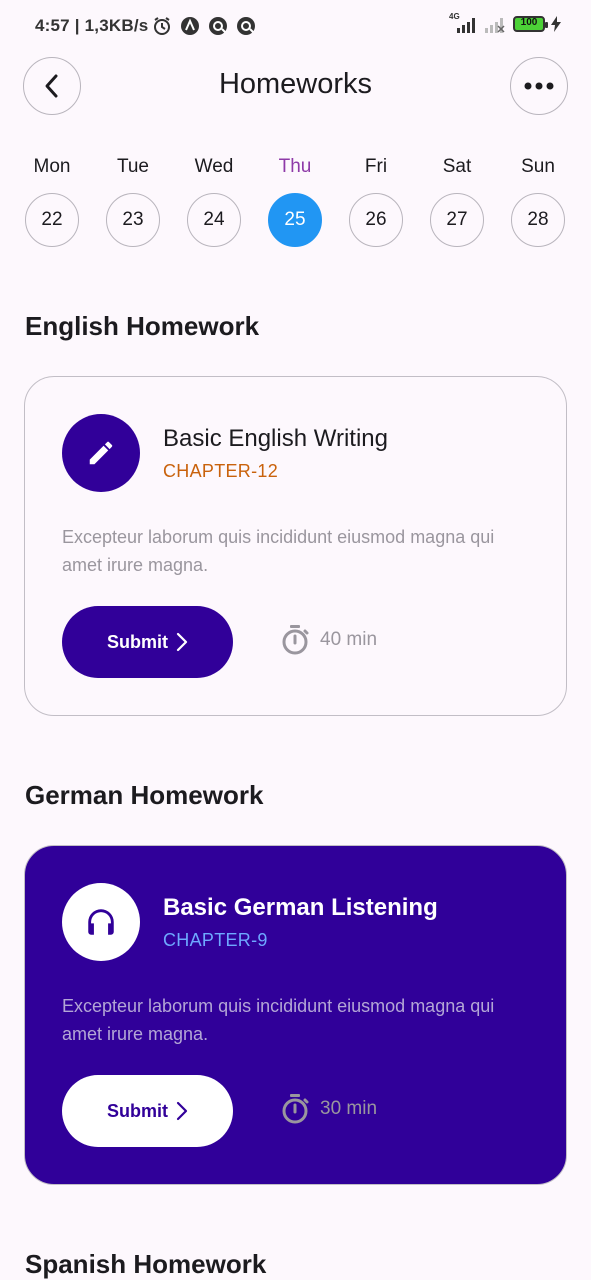  What do you see at coordinates (214, 166) in the screenshot?
I see `day-name: Wed` at bounding box center [214, 166].